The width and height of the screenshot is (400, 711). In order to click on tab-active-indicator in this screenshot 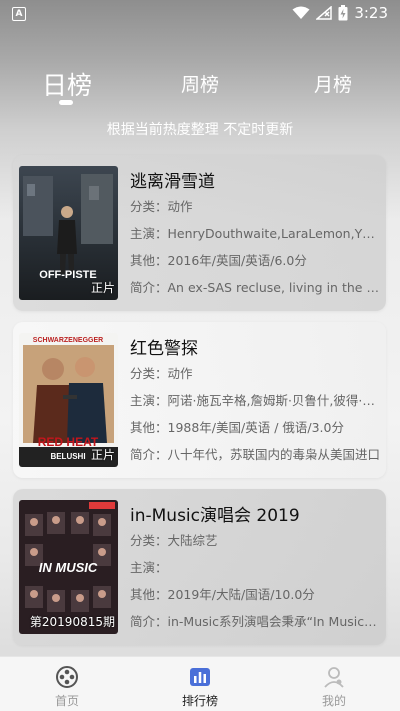, I will do `click(66, 102)`.